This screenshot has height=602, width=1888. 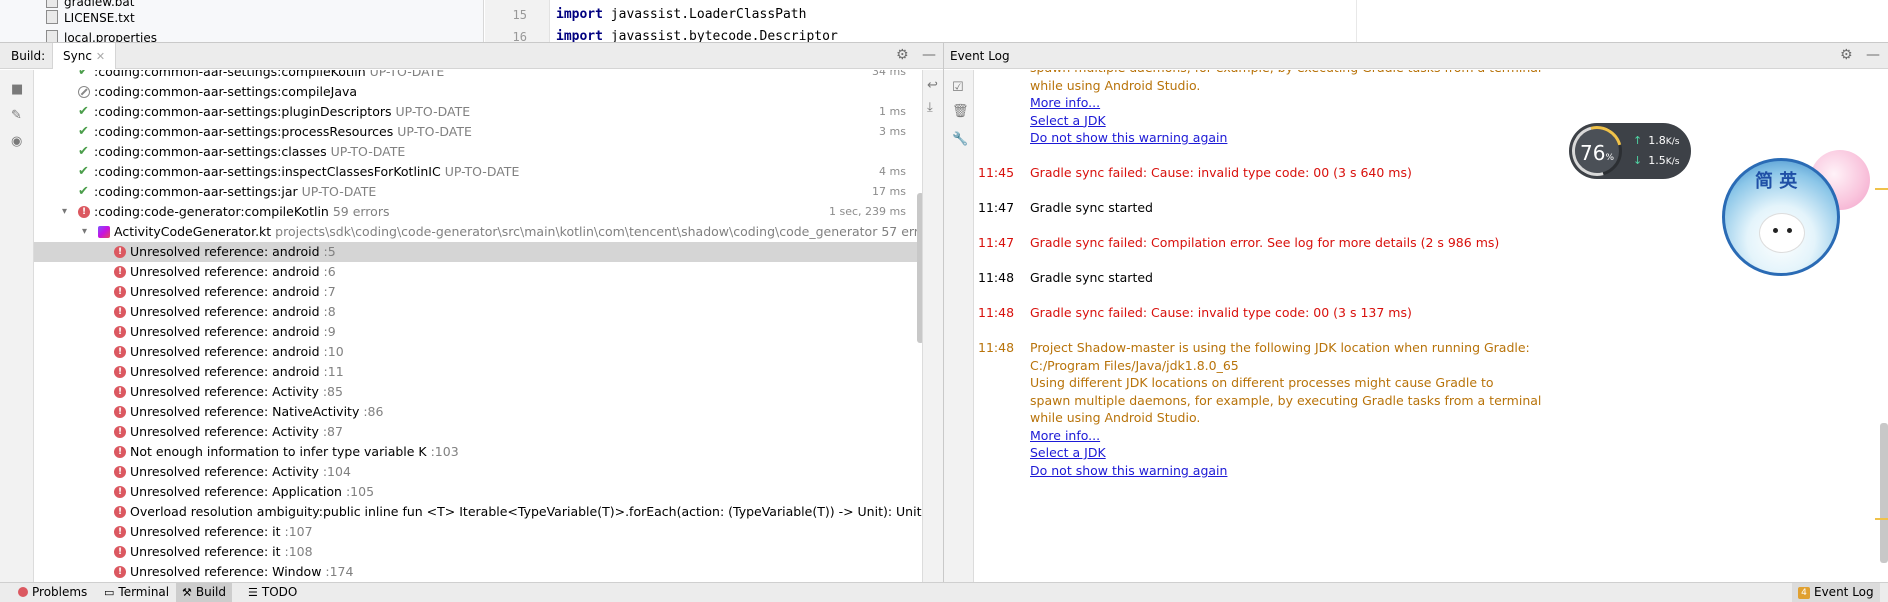 I want to click on tree-file-local-properties: local.properties, so click(x=101, y=35).